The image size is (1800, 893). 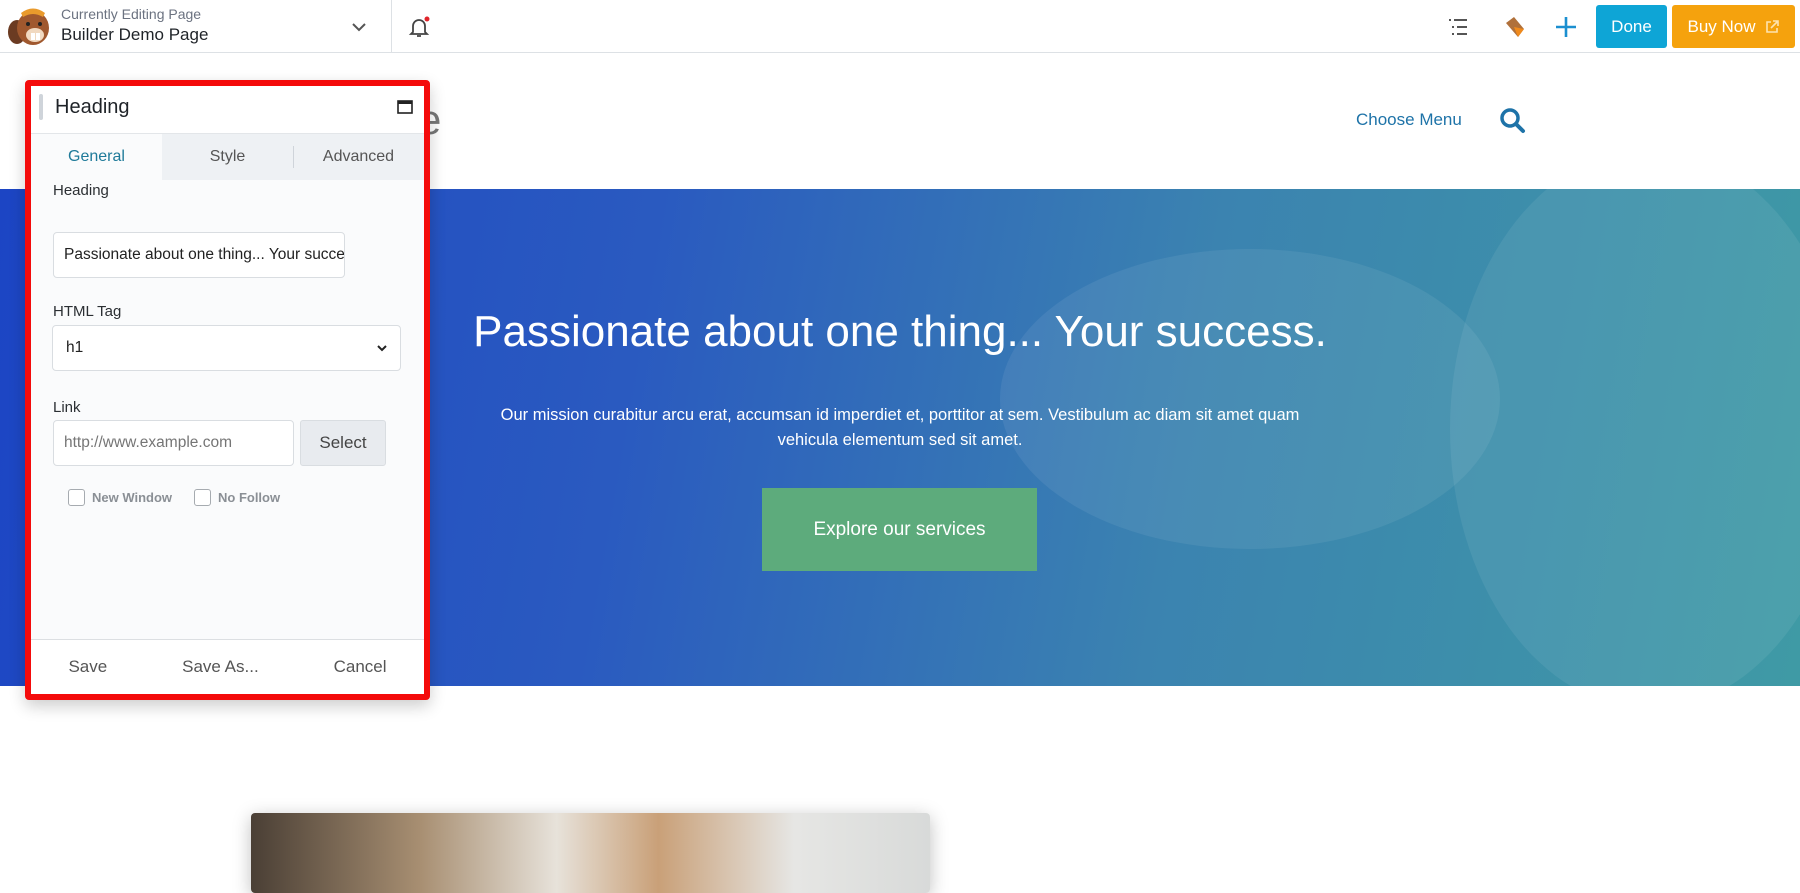 I want to click on plus-icon, so click(x=1566, y=27).